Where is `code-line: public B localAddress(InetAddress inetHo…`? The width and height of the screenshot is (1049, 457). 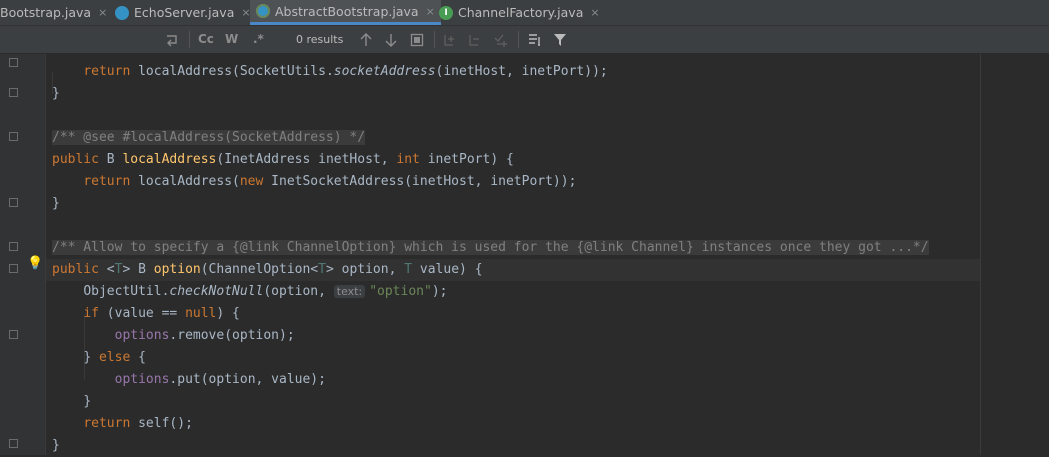
code-line: public B localAddress(InetAddress inetHo… is located at coordinates (283, 159).